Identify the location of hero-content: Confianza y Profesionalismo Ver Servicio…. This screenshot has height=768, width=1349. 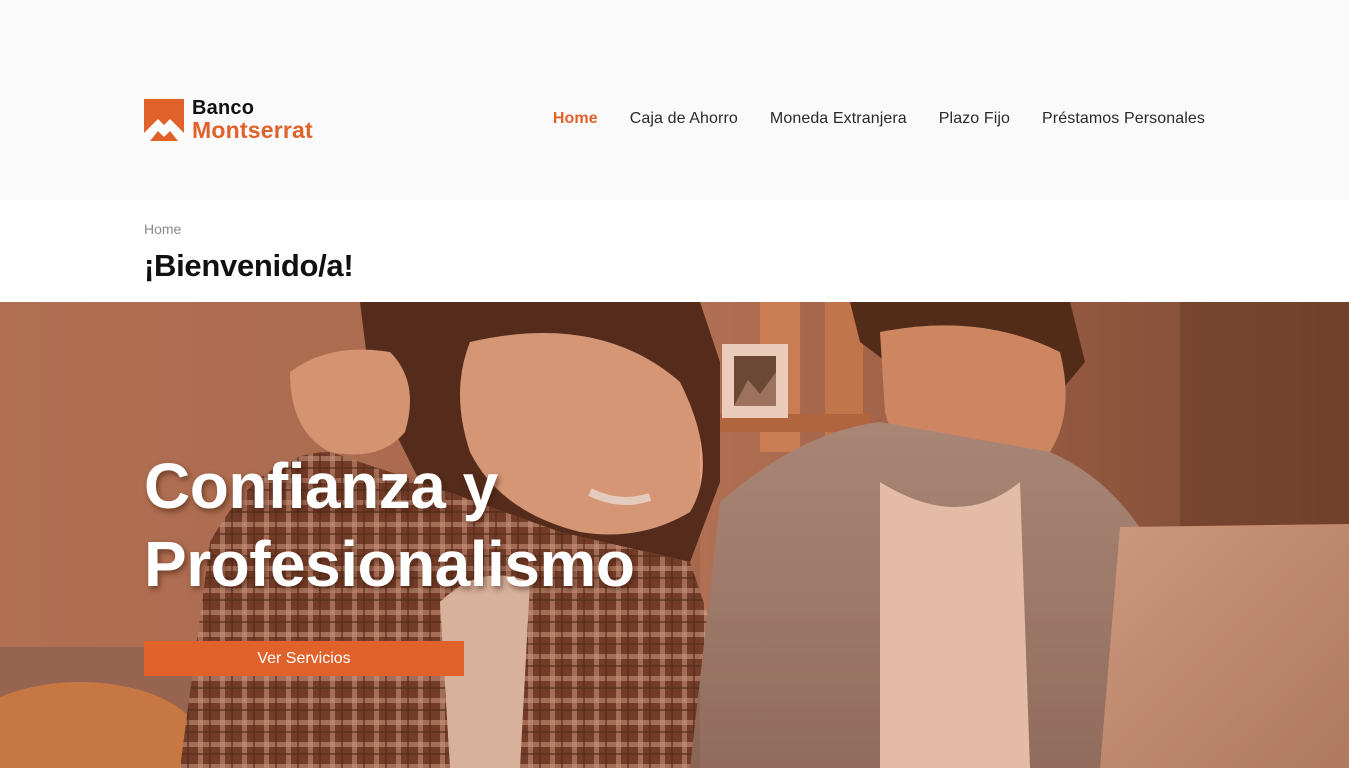
(424, 561).